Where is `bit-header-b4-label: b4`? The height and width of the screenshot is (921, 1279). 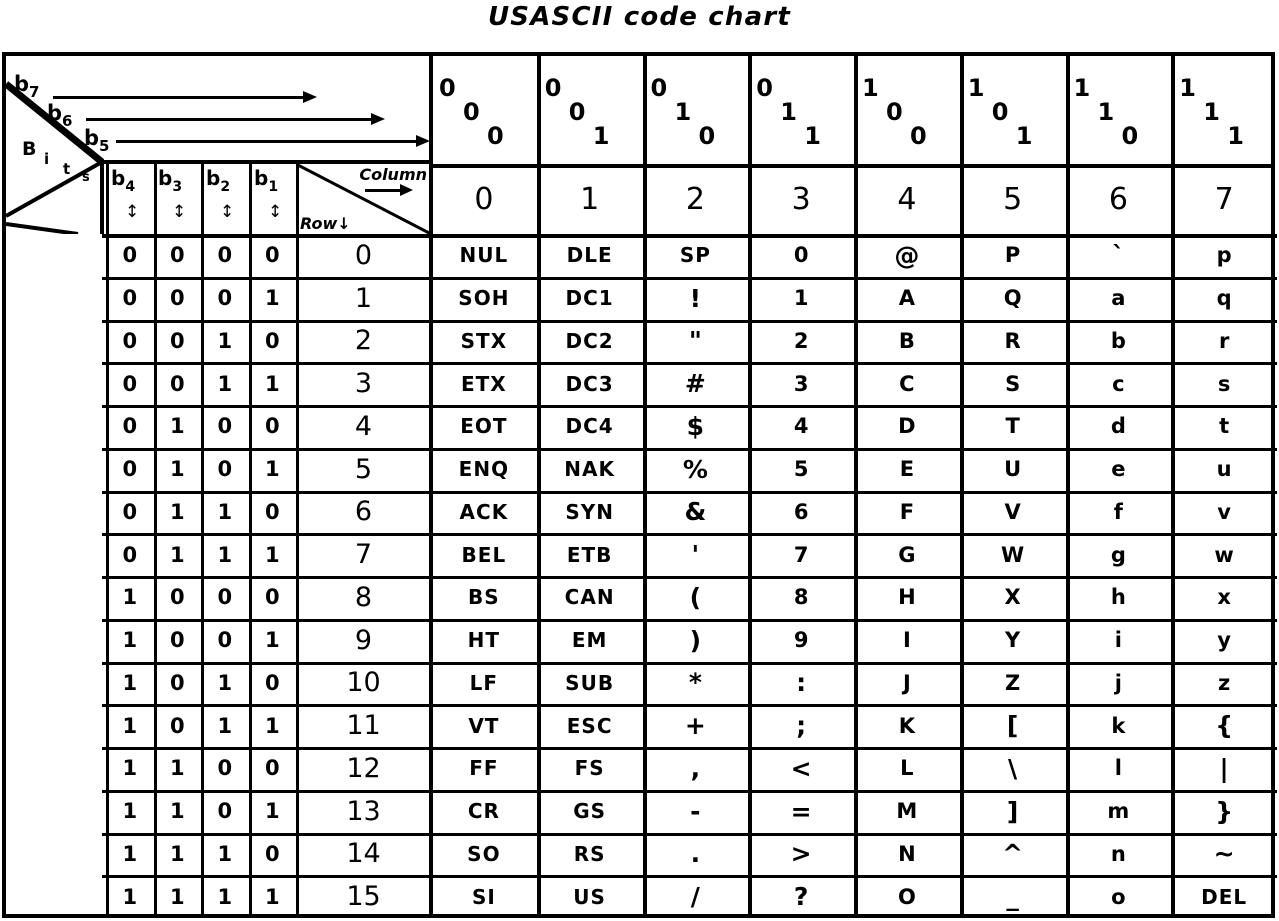
bit-header-b4-label: b4 is located at coordinates (123, 180).